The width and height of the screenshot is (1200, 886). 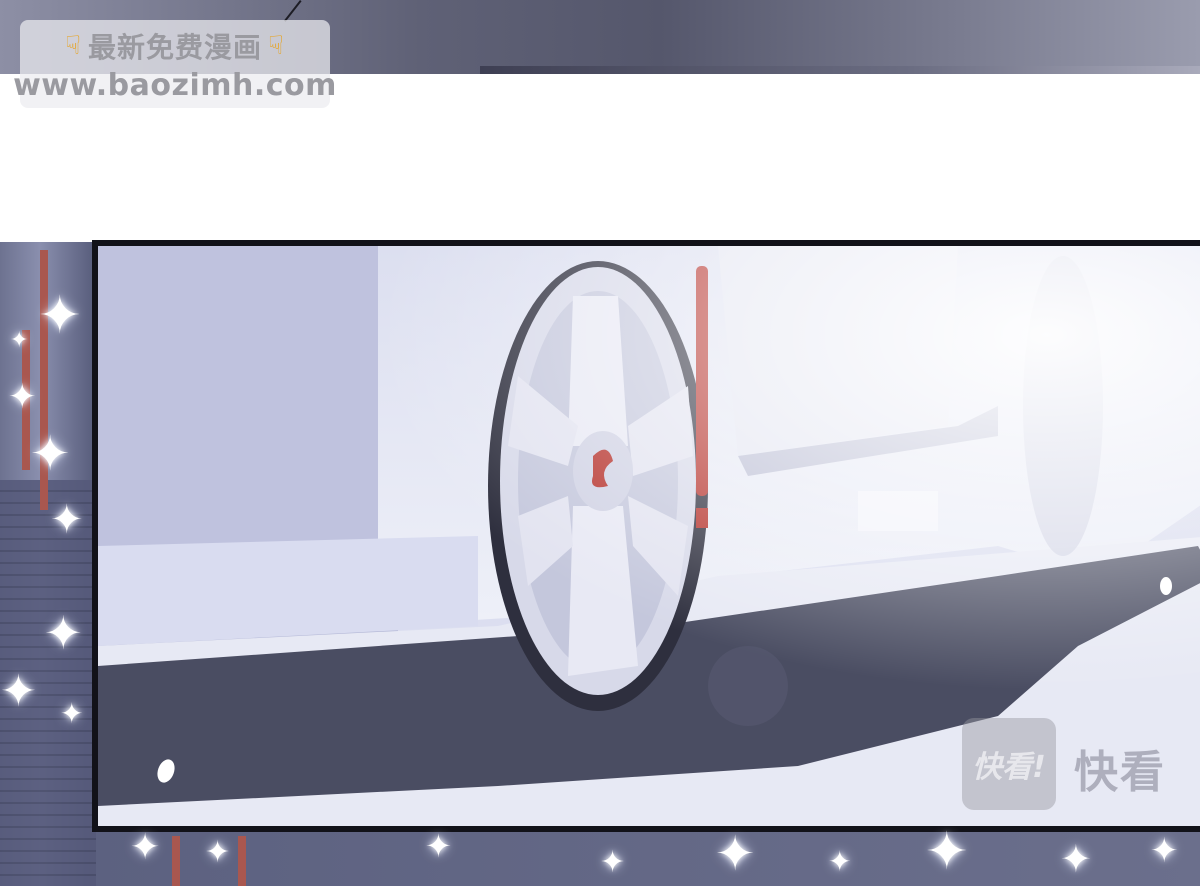 I want to click on site-watermark: ☟ 最新免费漫画 ☟ www.baozimh.com, so click(x=174, y=64).